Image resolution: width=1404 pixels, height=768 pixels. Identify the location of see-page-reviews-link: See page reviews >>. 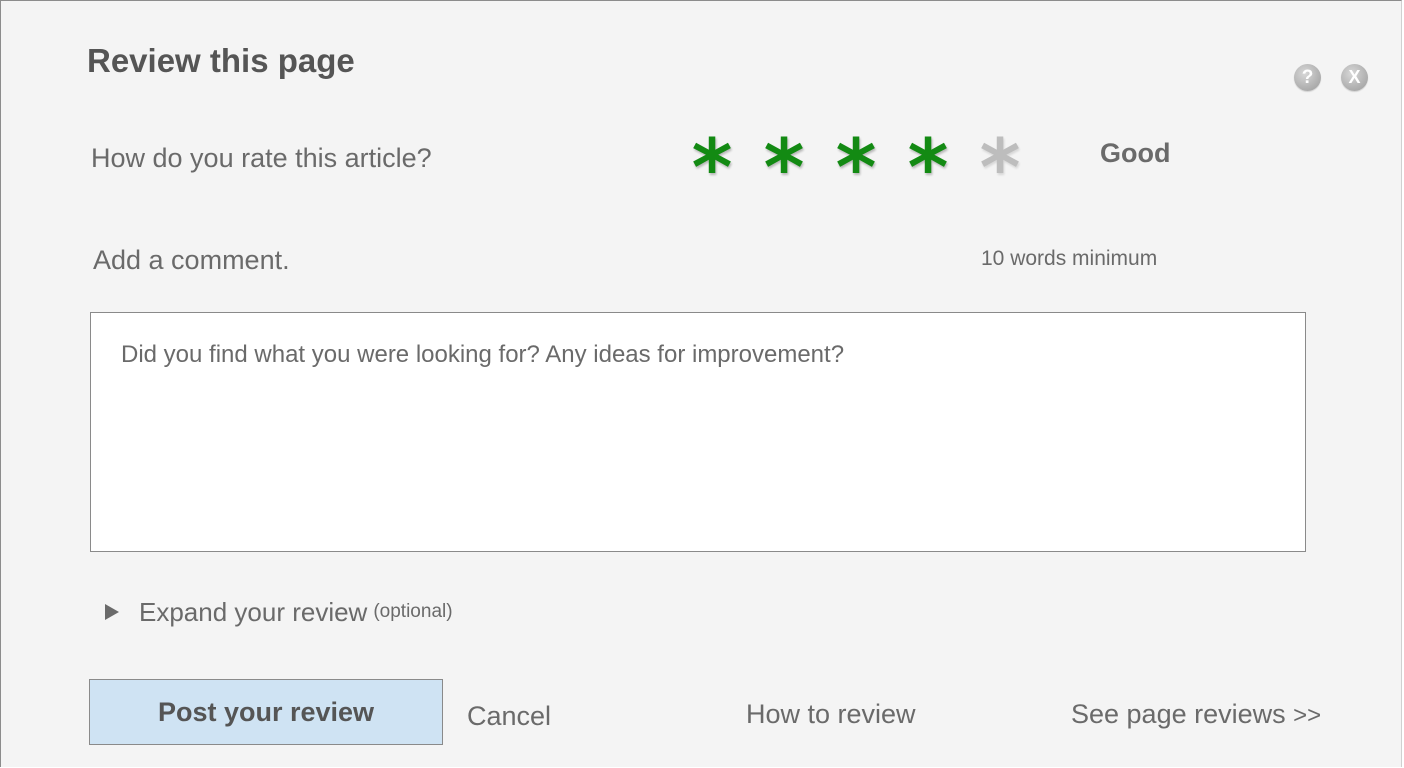
(1196, 715).